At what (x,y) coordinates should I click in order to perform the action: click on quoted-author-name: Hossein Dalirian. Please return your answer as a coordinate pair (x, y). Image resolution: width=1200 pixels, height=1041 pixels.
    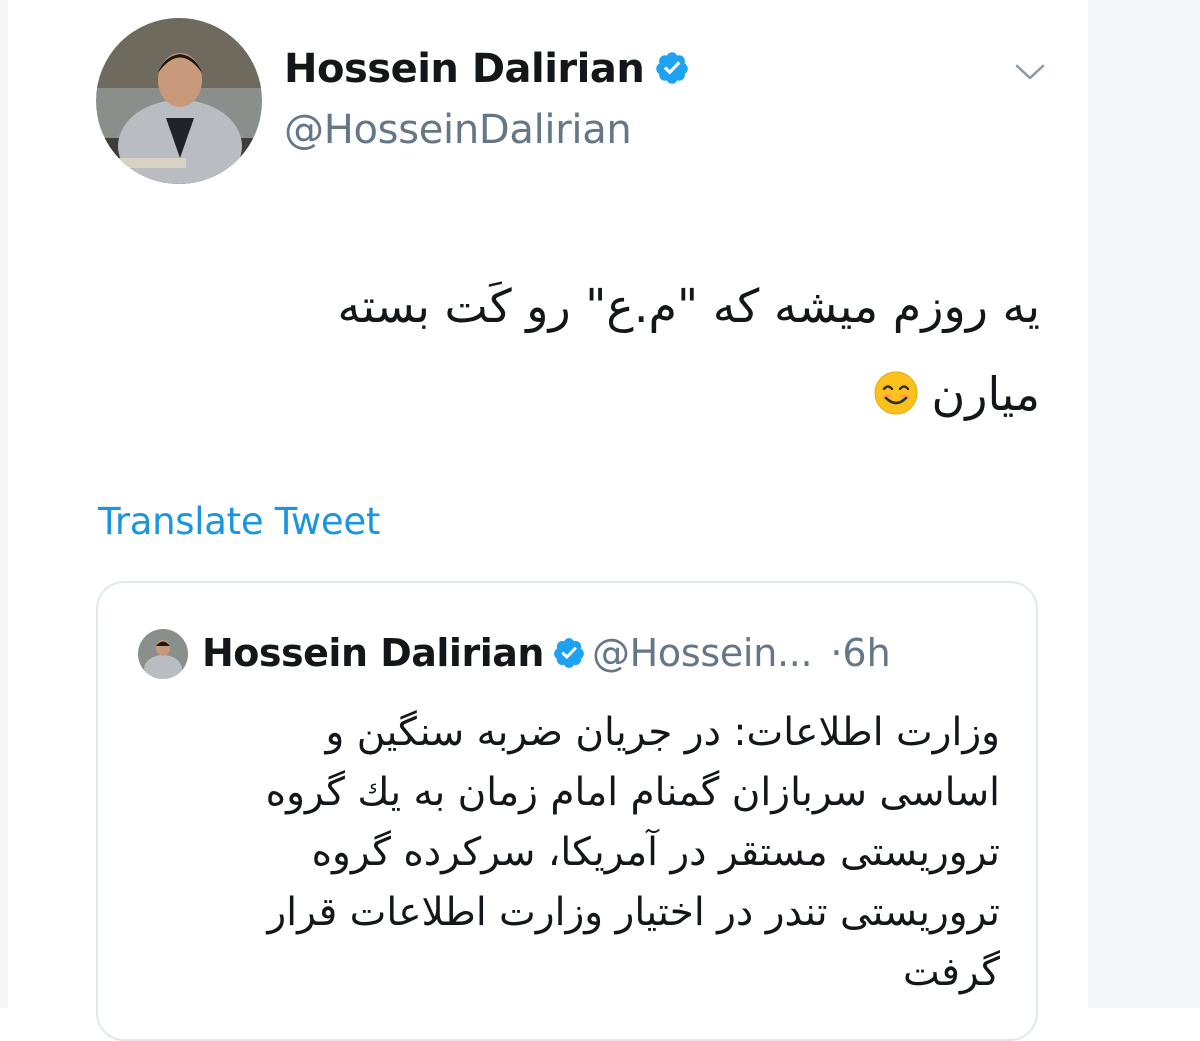
    Looking at the image, I should click on (373, 653).